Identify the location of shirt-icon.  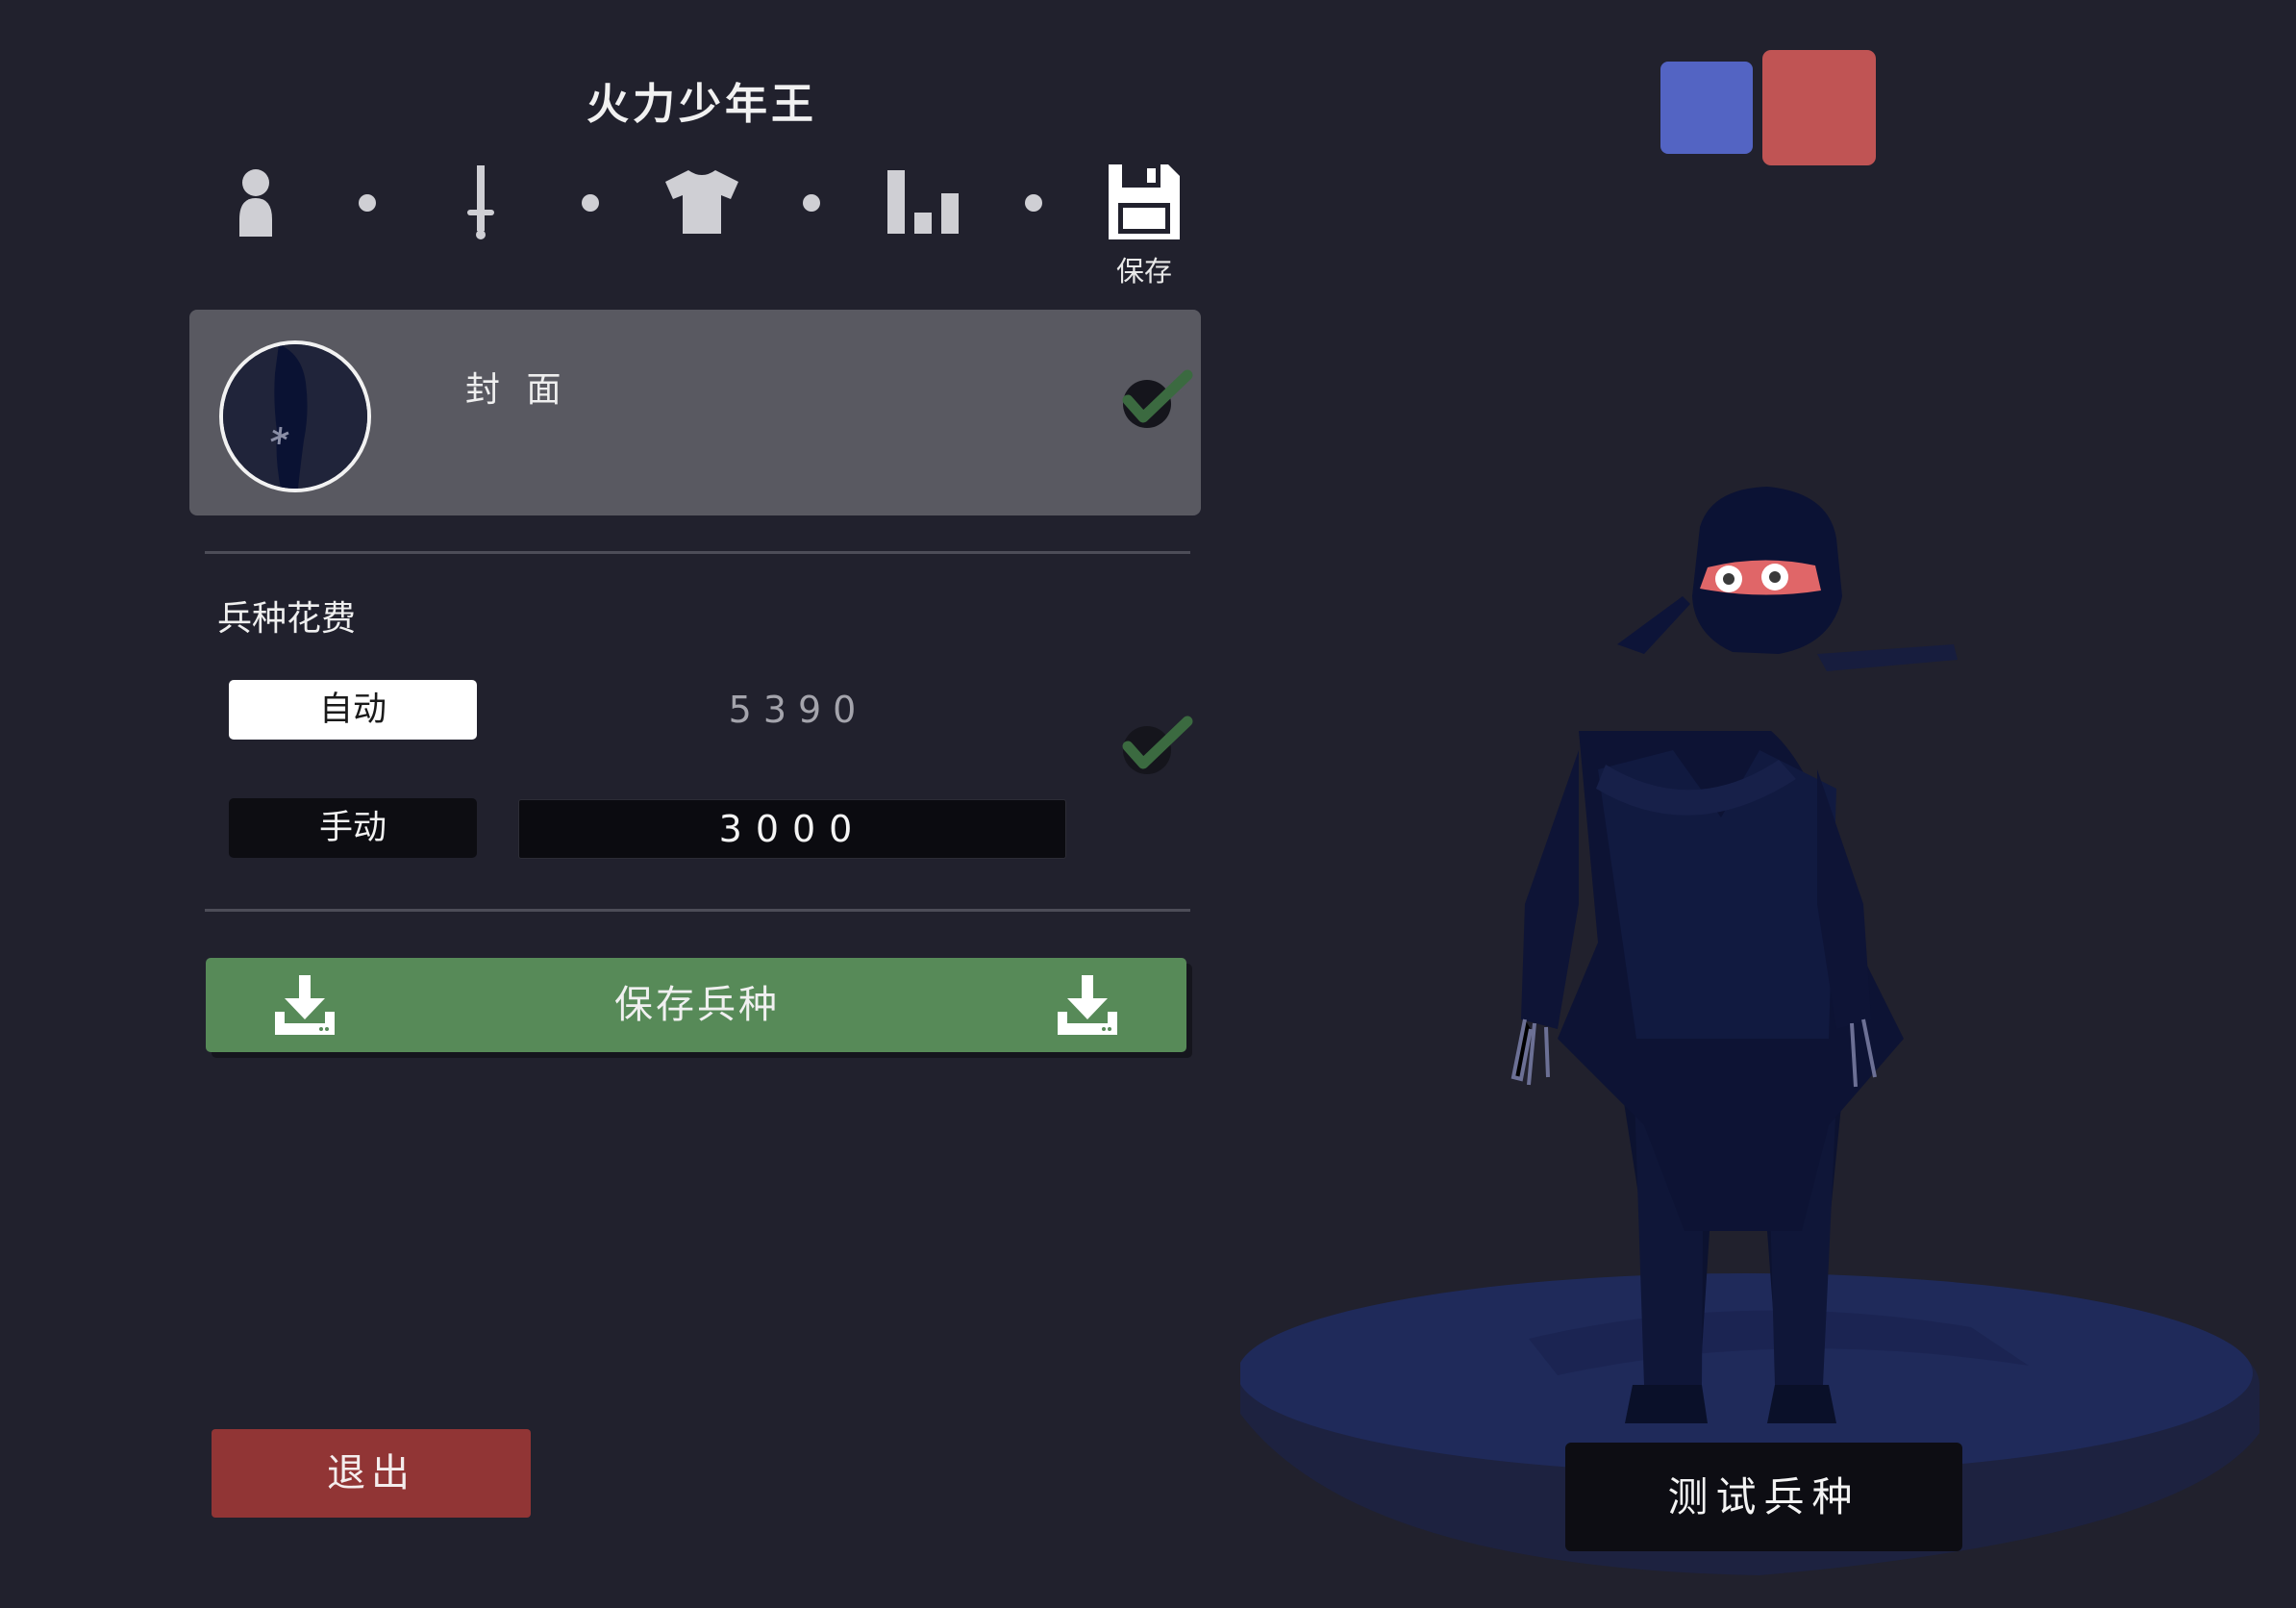
(701, 202).